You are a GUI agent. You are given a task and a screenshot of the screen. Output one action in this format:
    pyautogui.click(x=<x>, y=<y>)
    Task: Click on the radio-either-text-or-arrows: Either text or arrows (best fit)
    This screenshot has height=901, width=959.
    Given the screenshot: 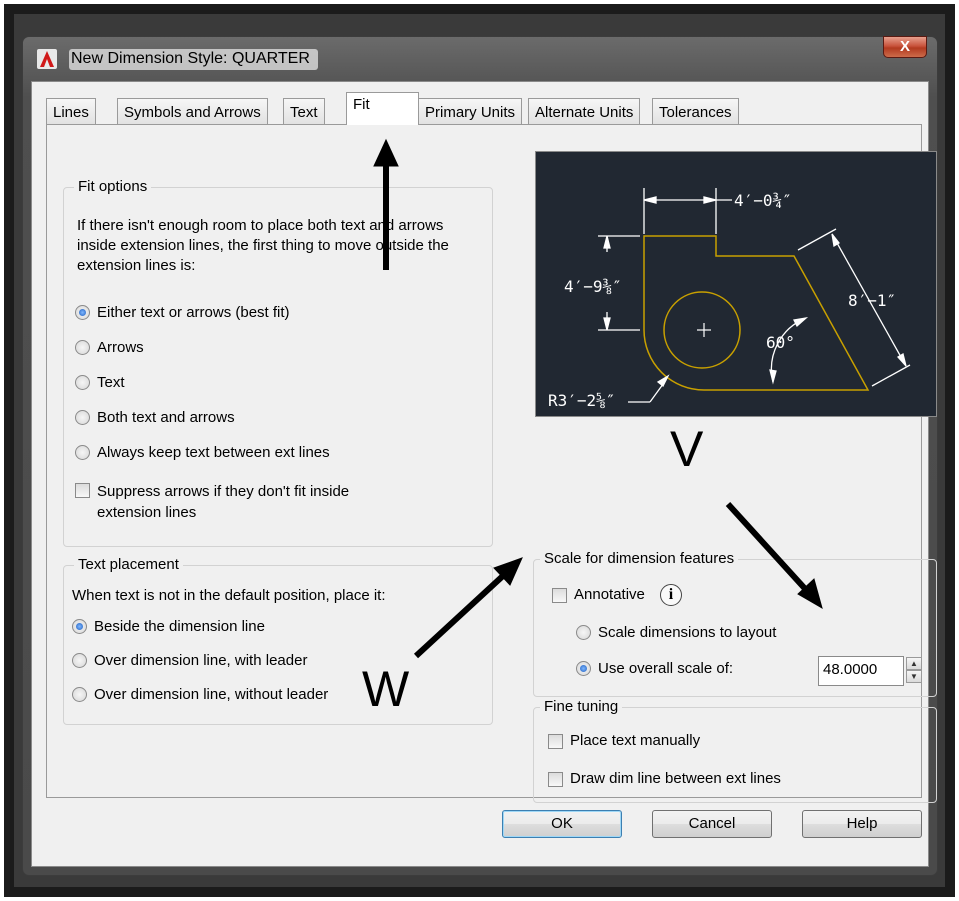 What is the action you would take?
    pyautogui.click(x=182, y=312)
    